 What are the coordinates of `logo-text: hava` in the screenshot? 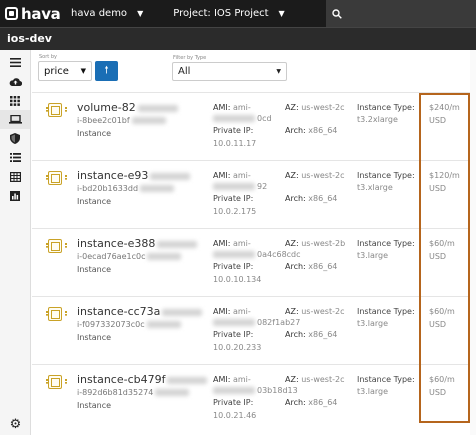 It's located at (41, 13).